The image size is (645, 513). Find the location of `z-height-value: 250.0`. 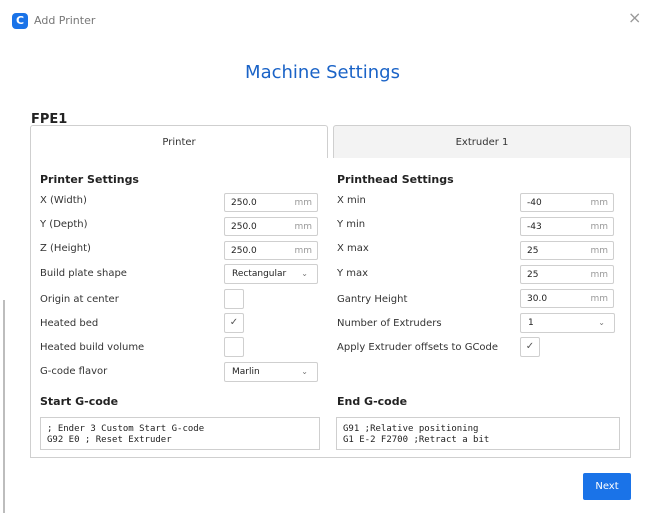

z-height-value: 250.0 is located at coordinates (244, 251).